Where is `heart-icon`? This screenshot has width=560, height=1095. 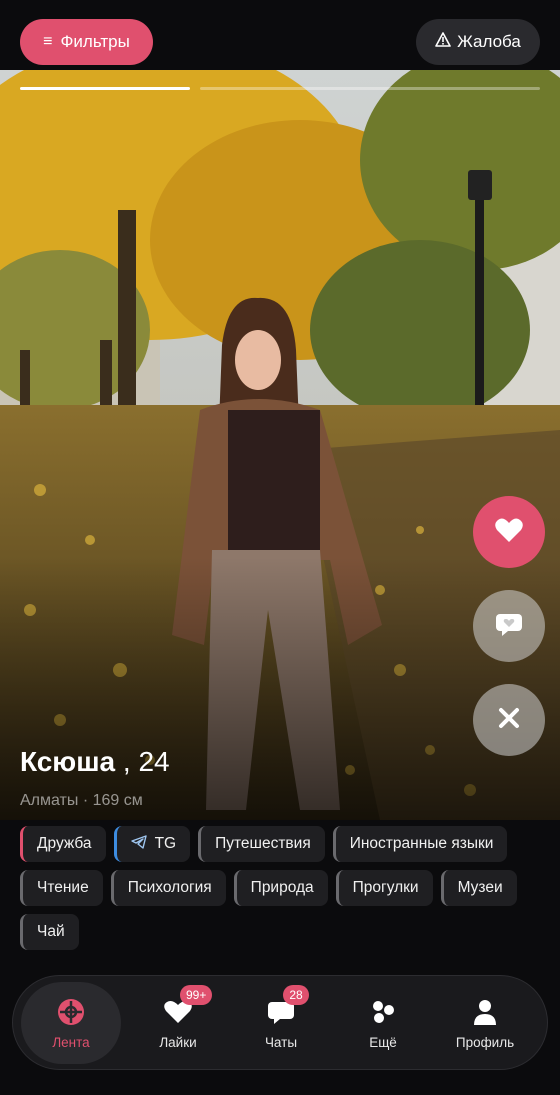
heart-icon is located at coordinates (509, 532).